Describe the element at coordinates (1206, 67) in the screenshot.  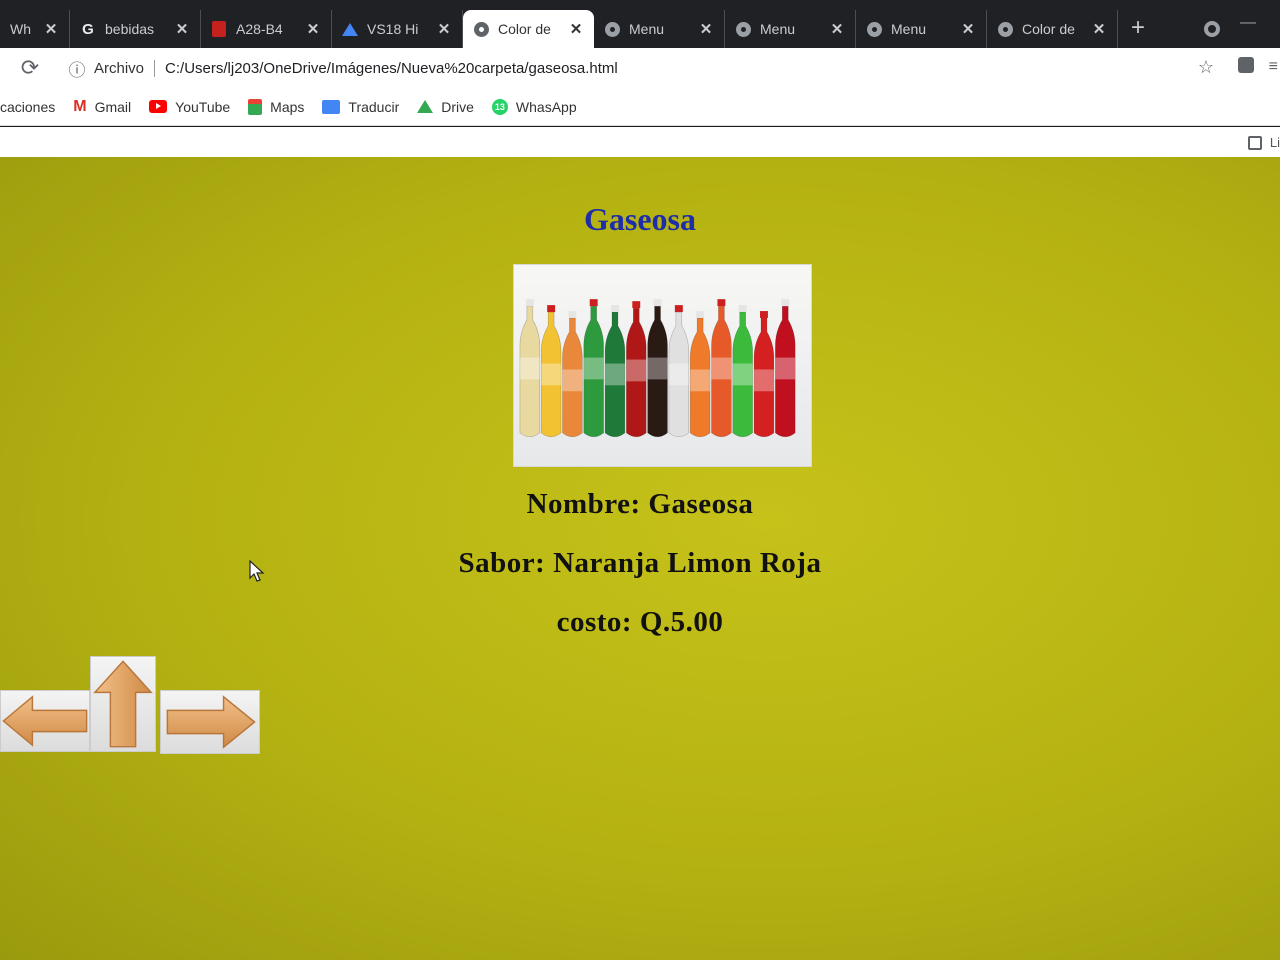
I see `bookmark-star-icon: ☆` at that location.